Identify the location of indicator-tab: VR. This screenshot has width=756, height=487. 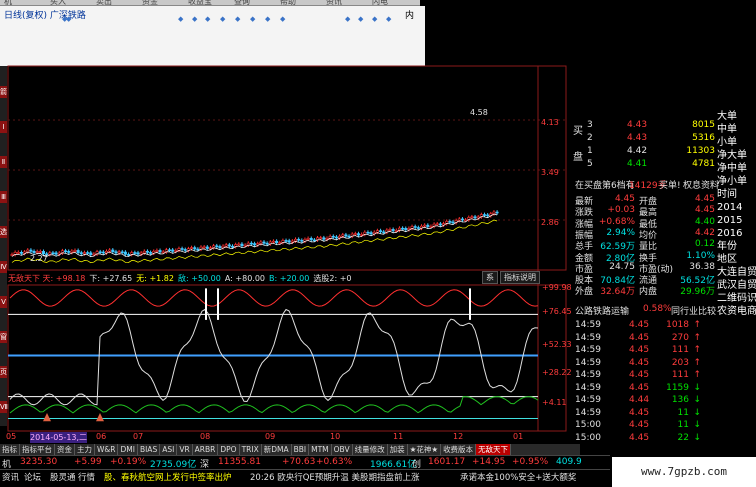
(185, 449).